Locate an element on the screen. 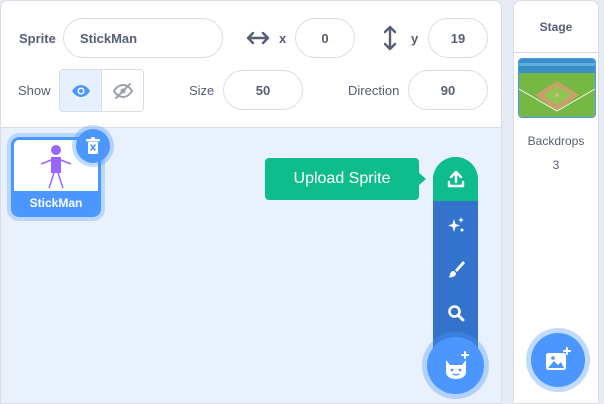 This screenshot has width=604, height=404. show-hidden-button is located at coordinates (122, 90).